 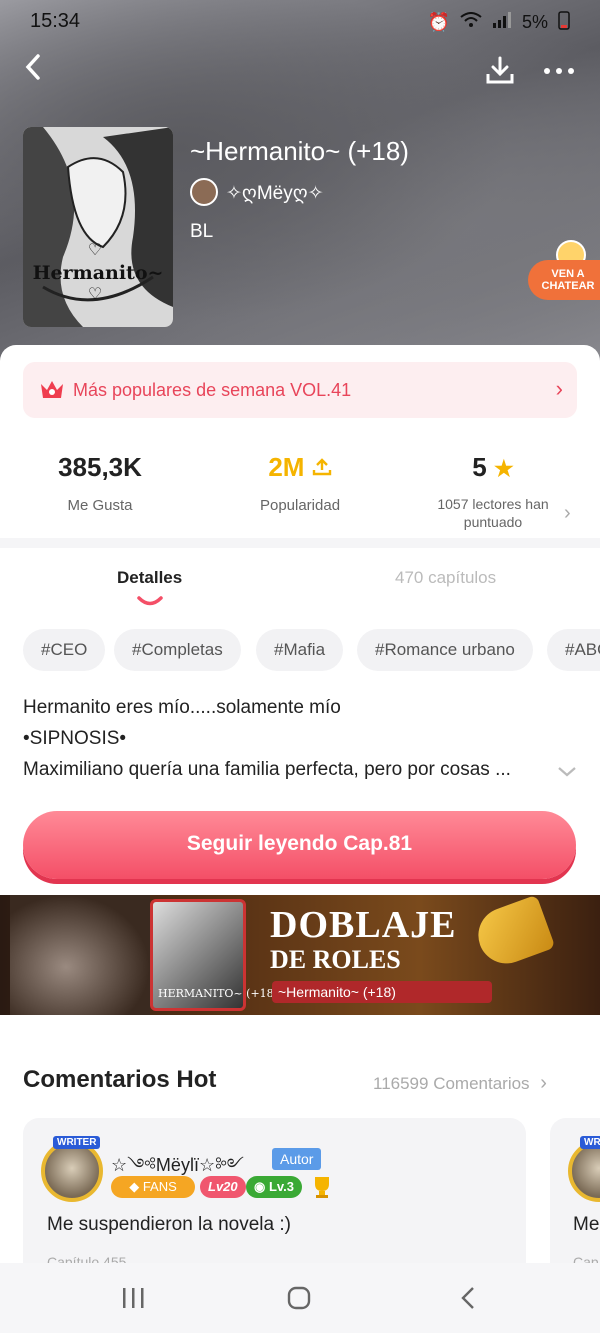 I want to click on popularity-label: Popularidad, so click(x=300, y=505).